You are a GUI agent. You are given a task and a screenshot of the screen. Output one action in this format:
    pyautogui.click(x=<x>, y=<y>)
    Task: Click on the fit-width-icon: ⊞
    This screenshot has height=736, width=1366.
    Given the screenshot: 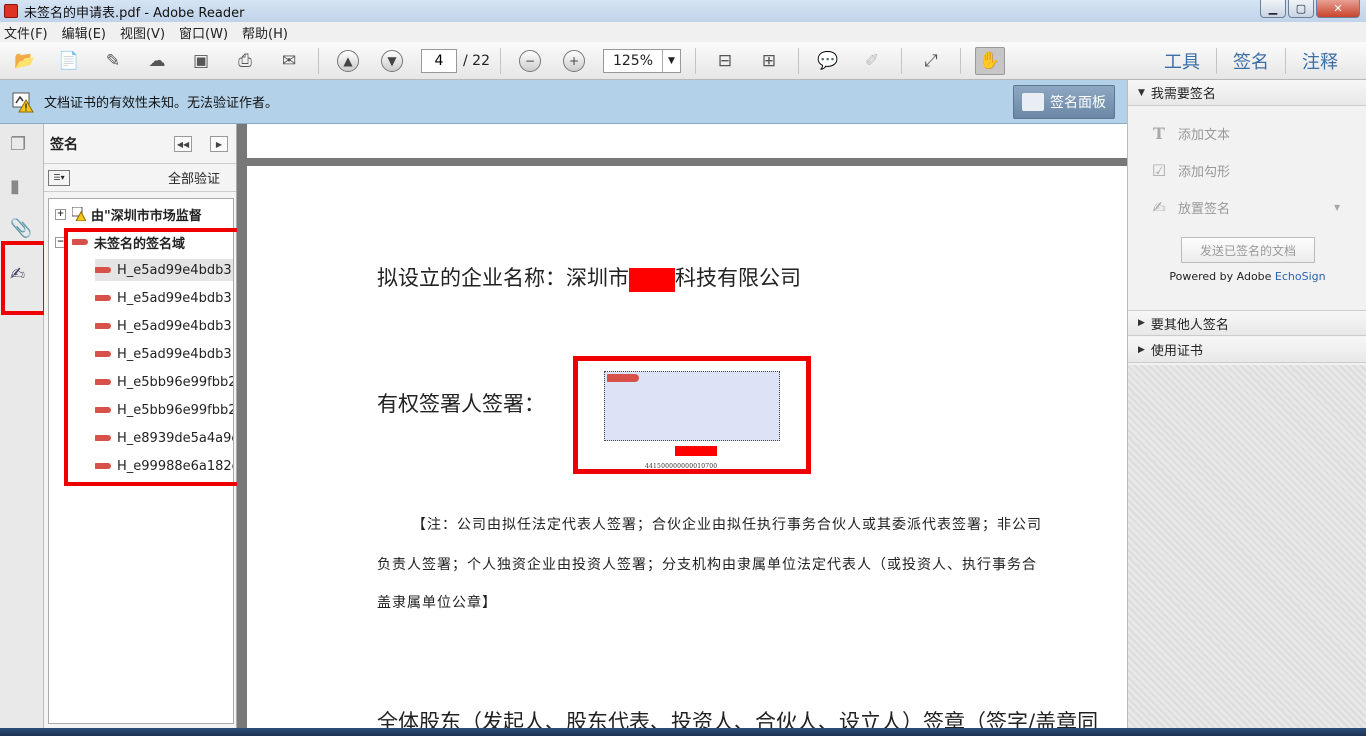 What is the action you would take?
    pyautogui.click(x=769, y=60)
    